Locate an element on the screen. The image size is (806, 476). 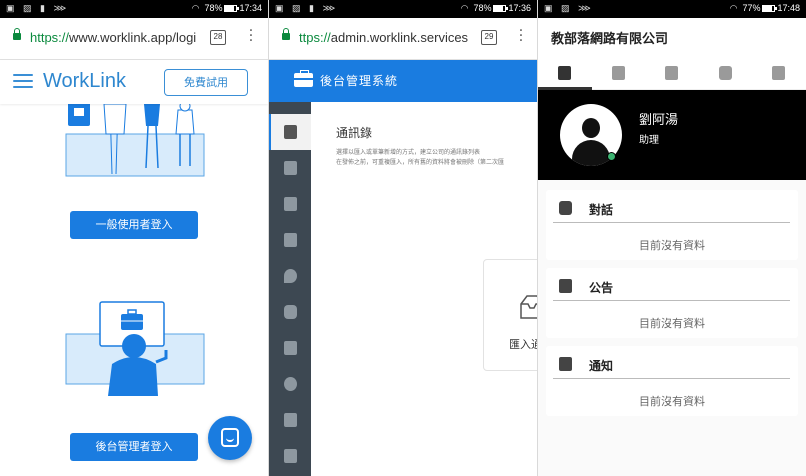
app-tab-bar is located at coordinates (672, 74).